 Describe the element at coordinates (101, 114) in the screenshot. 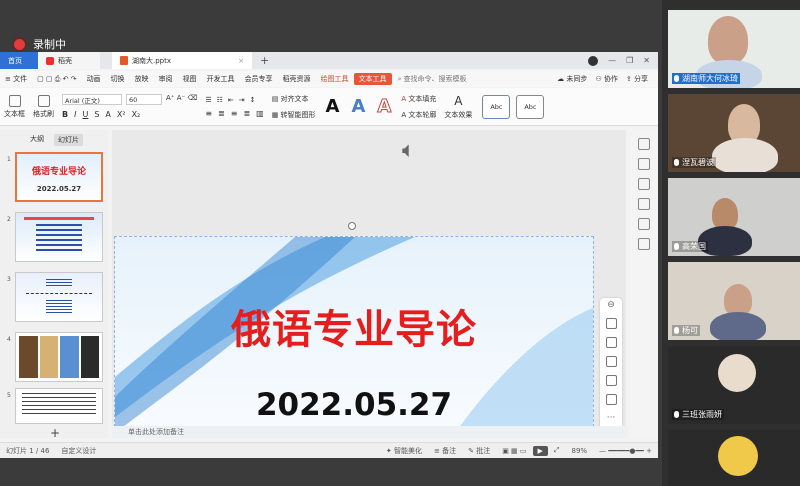

I see `font-format-icons: B I U S A X² X₂` at that location.